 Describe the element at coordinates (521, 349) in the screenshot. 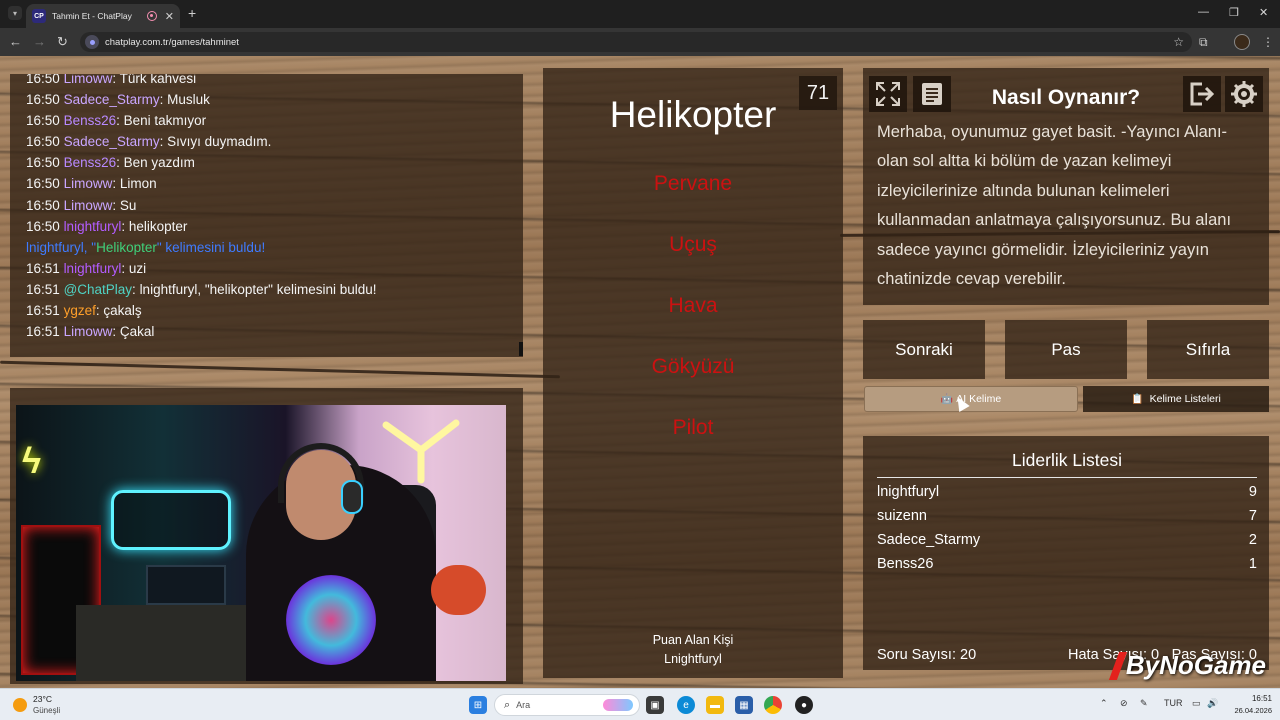

I see `chat-scrollbar` at that location.